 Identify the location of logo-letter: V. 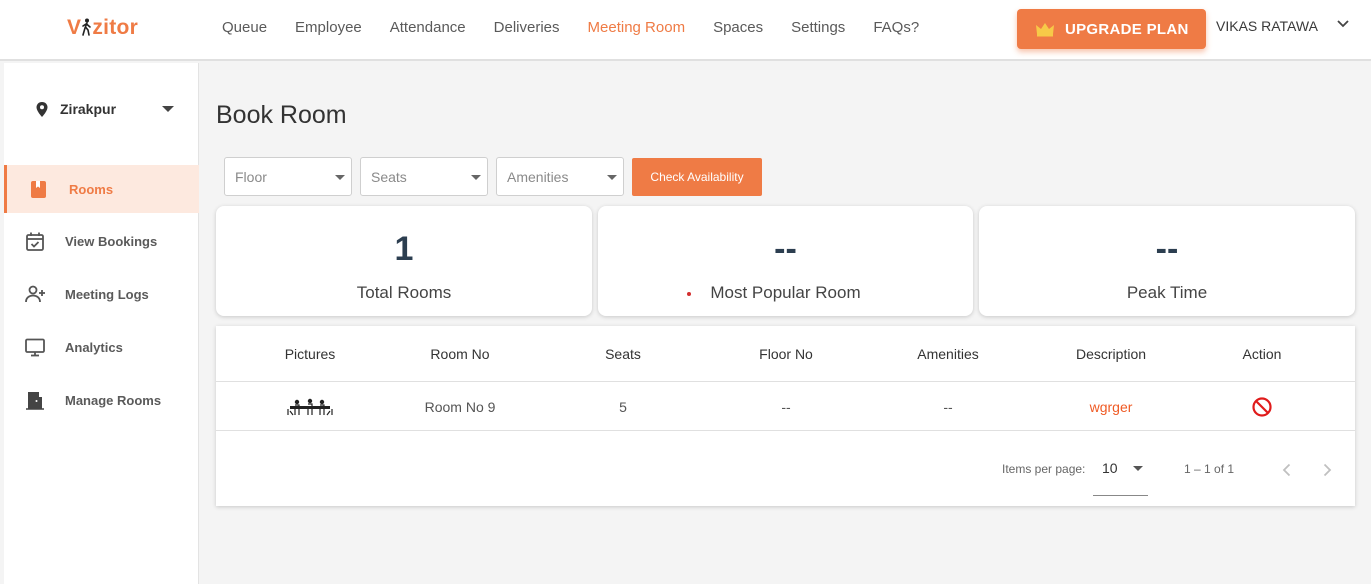
(74, 27).